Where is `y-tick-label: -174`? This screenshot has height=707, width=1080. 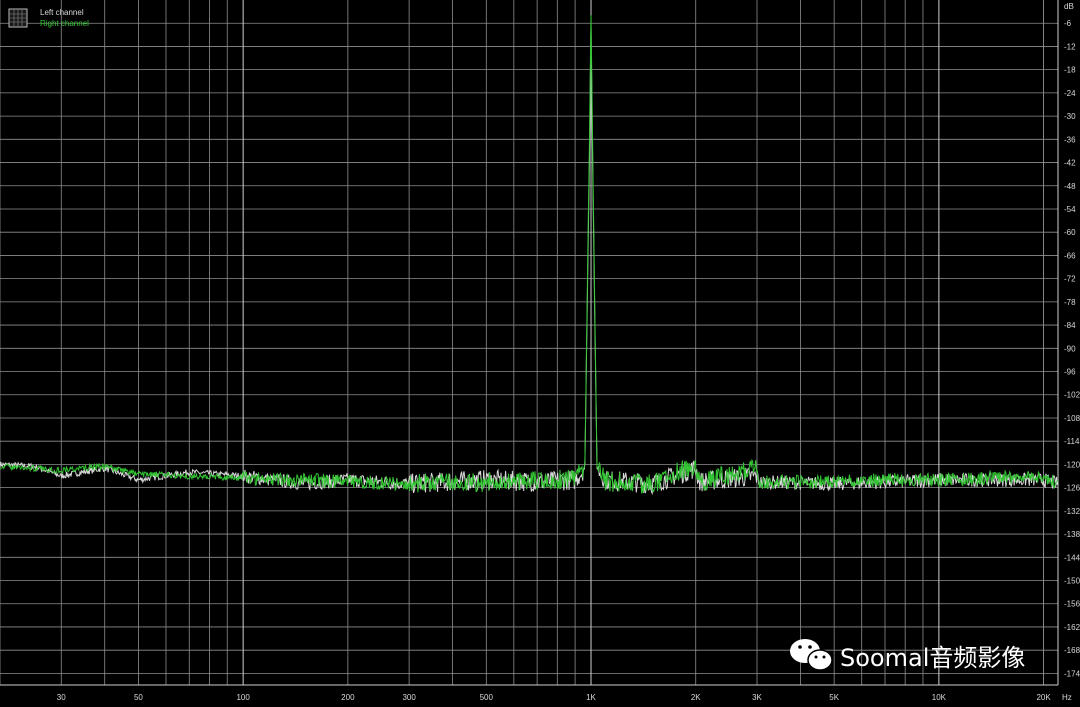 y-tick-label: -174 is located at coordinates (1072, 673).